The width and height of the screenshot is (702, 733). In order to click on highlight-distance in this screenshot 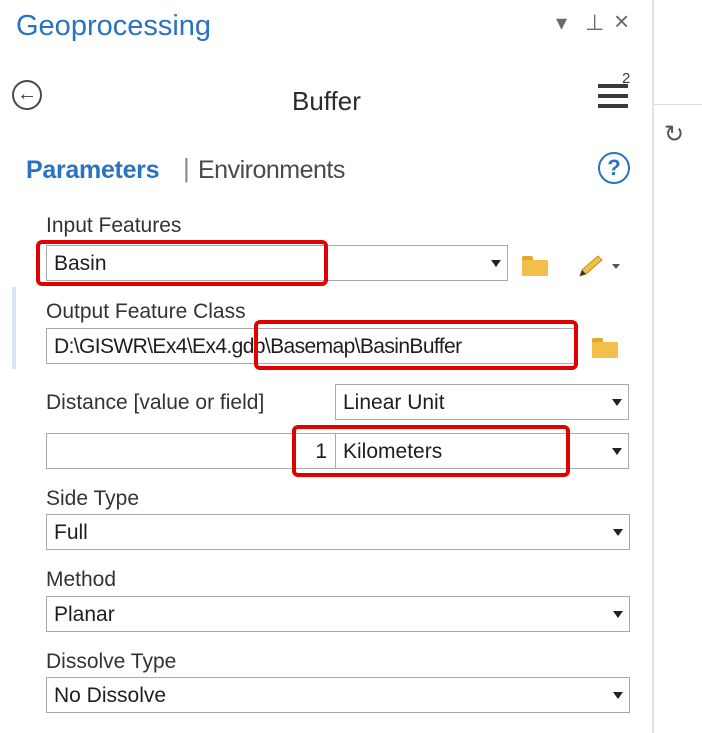, I will do `click(431, 451)`.